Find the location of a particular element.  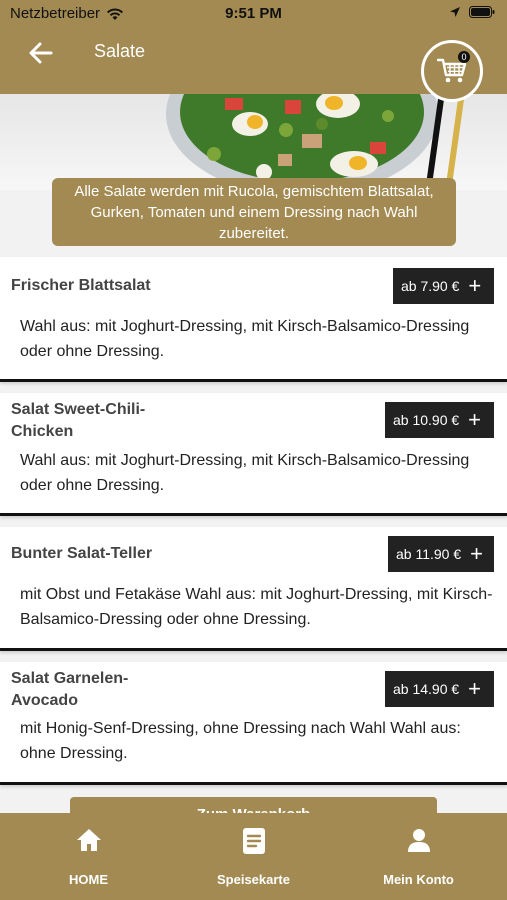

back-button is located at coordinates (41, 53).